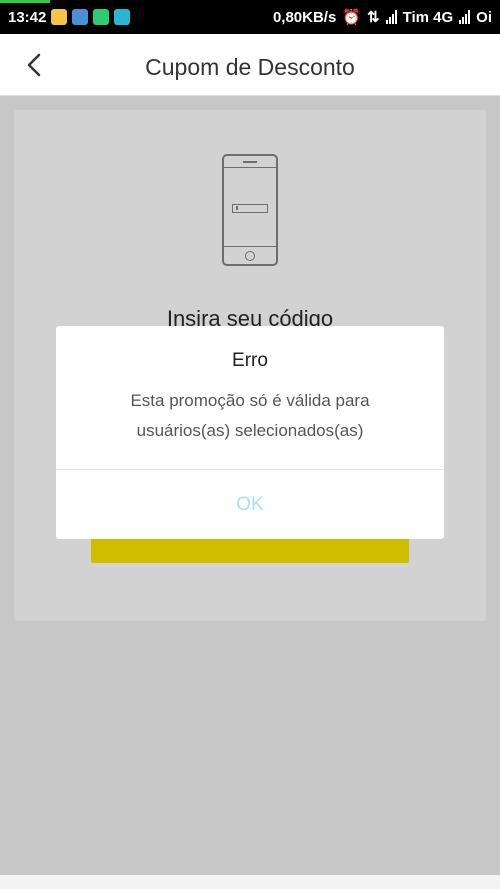 This screenshot has height=889, width=500. Describe the element at coordinates (250, 400) in the screenshot. I see `dialog-message-line-1: Esta promoção só é válida para` at that location.